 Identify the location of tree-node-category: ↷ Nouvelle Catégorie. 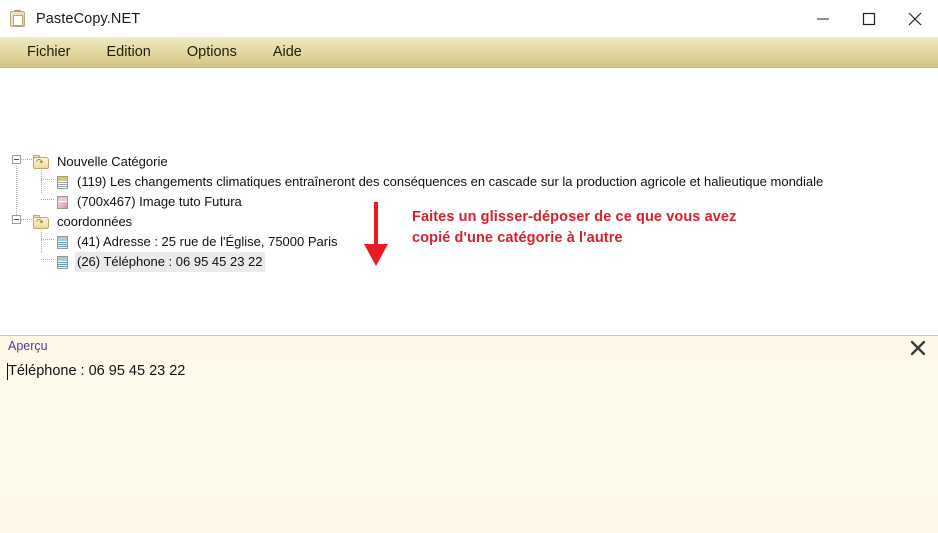
(101, 162).